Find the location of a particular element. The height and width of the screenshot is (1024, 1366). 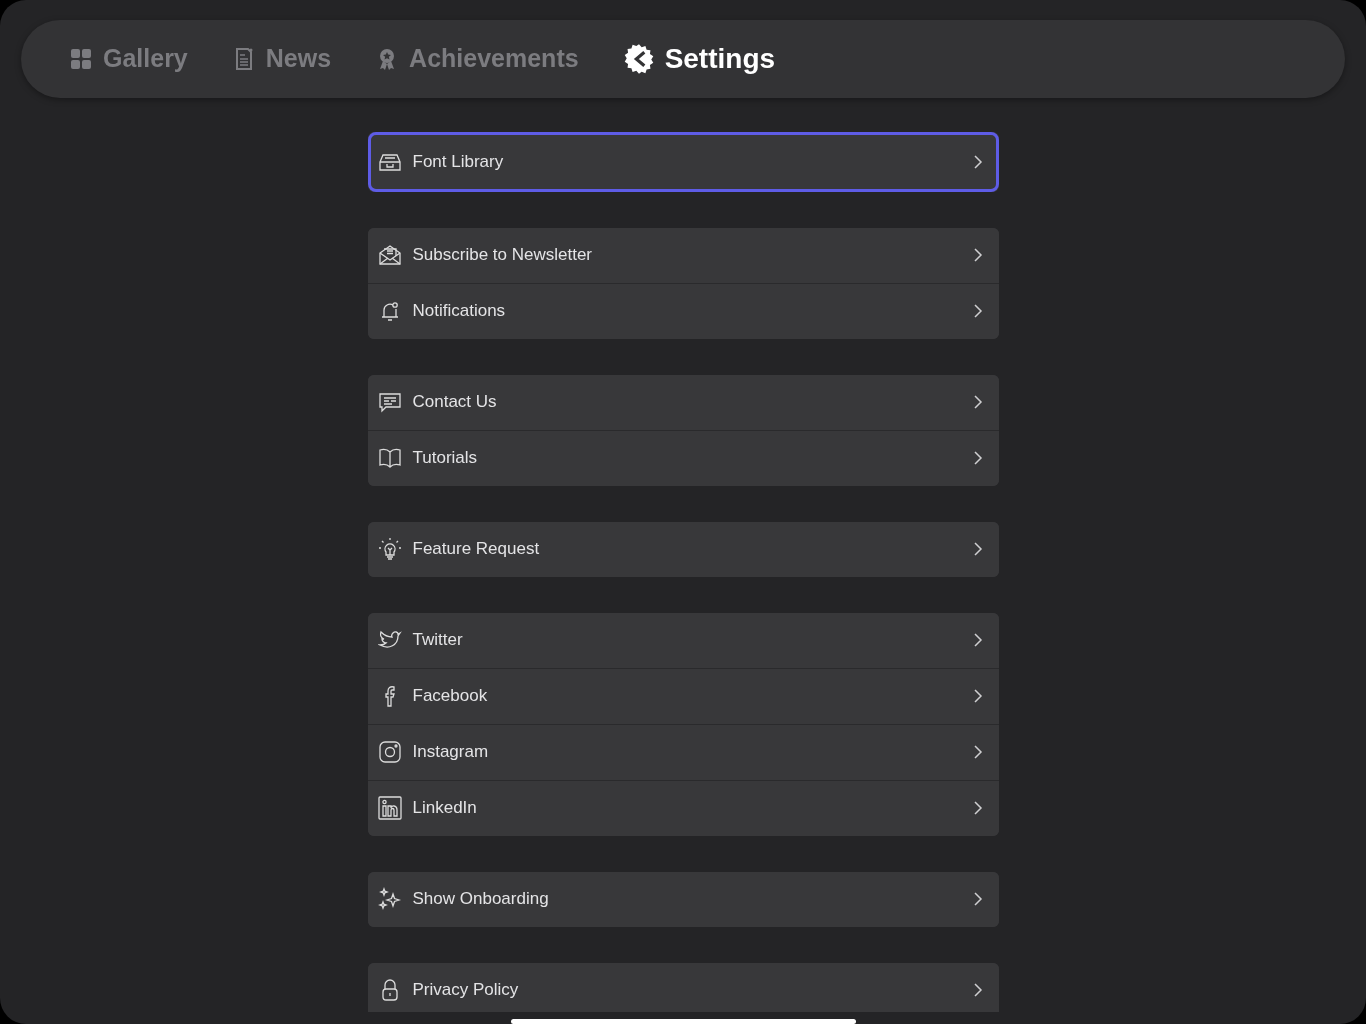

in-icon is located at coordinates (389, 808).